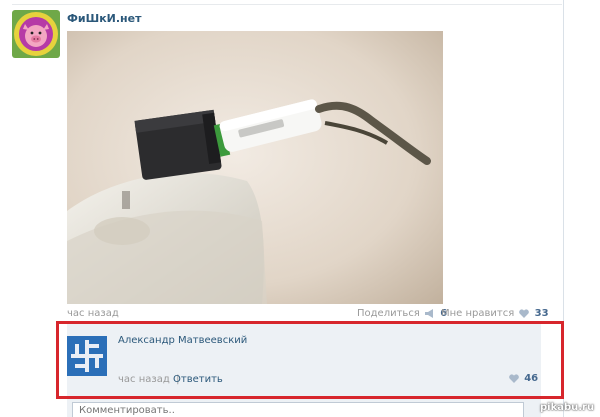  What do you see at coordinates (298, 409) in the screenshot?
I see `comment-input` at bounding box center [298, 409].